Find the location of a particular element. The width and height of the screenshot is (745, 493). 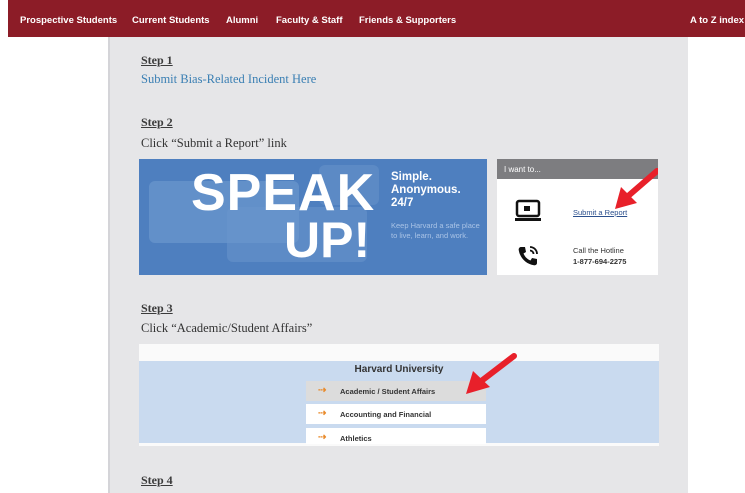

submit-incident-link: Submit Bias-Related Incident Here is located at coordinates (228, 79).